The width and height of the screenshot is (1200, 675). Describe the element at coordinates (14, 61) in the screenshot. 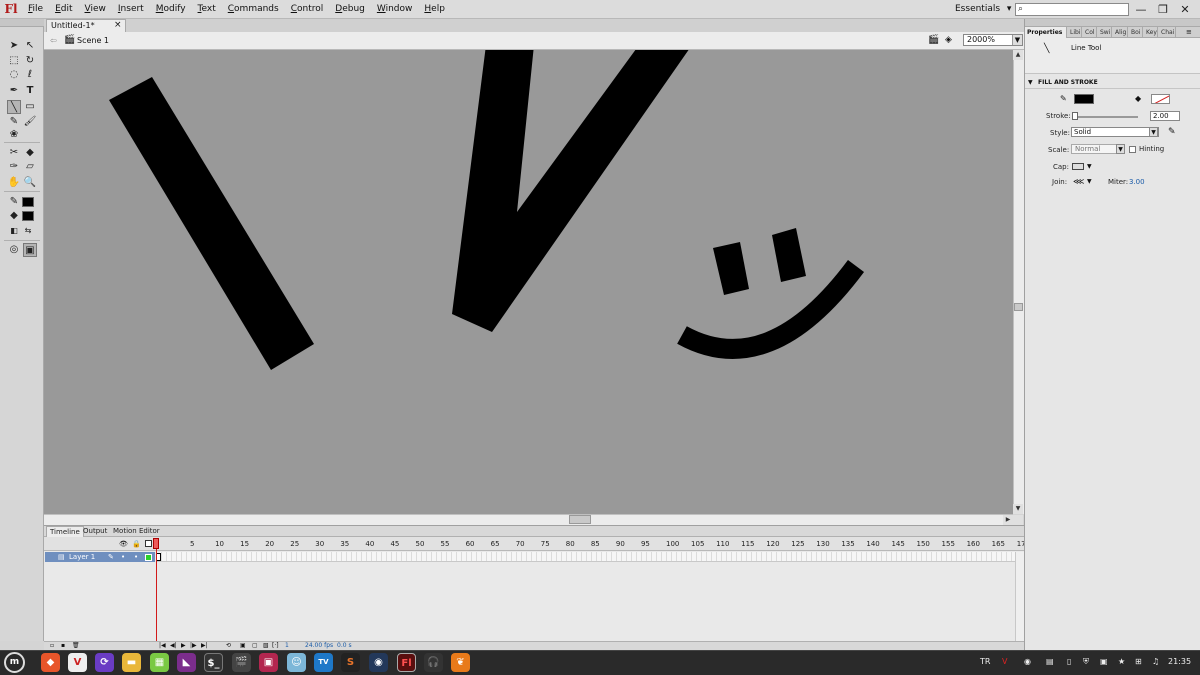

I see `free-transform-tool-icon: ⬚` at that location.